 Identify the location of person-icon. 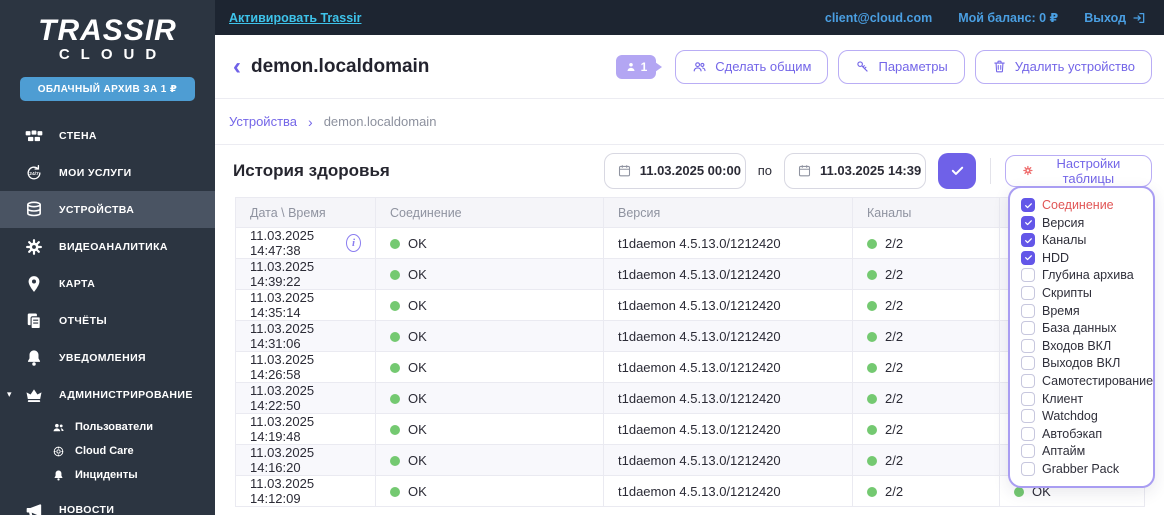
(631, 66).